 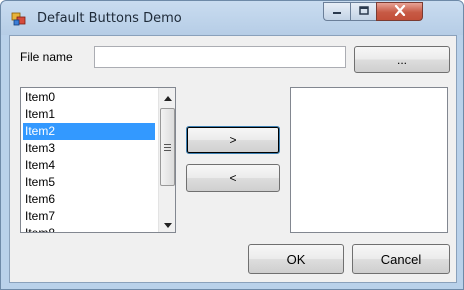 I want to click on list-item: Item5, so click(x=89, y=182).